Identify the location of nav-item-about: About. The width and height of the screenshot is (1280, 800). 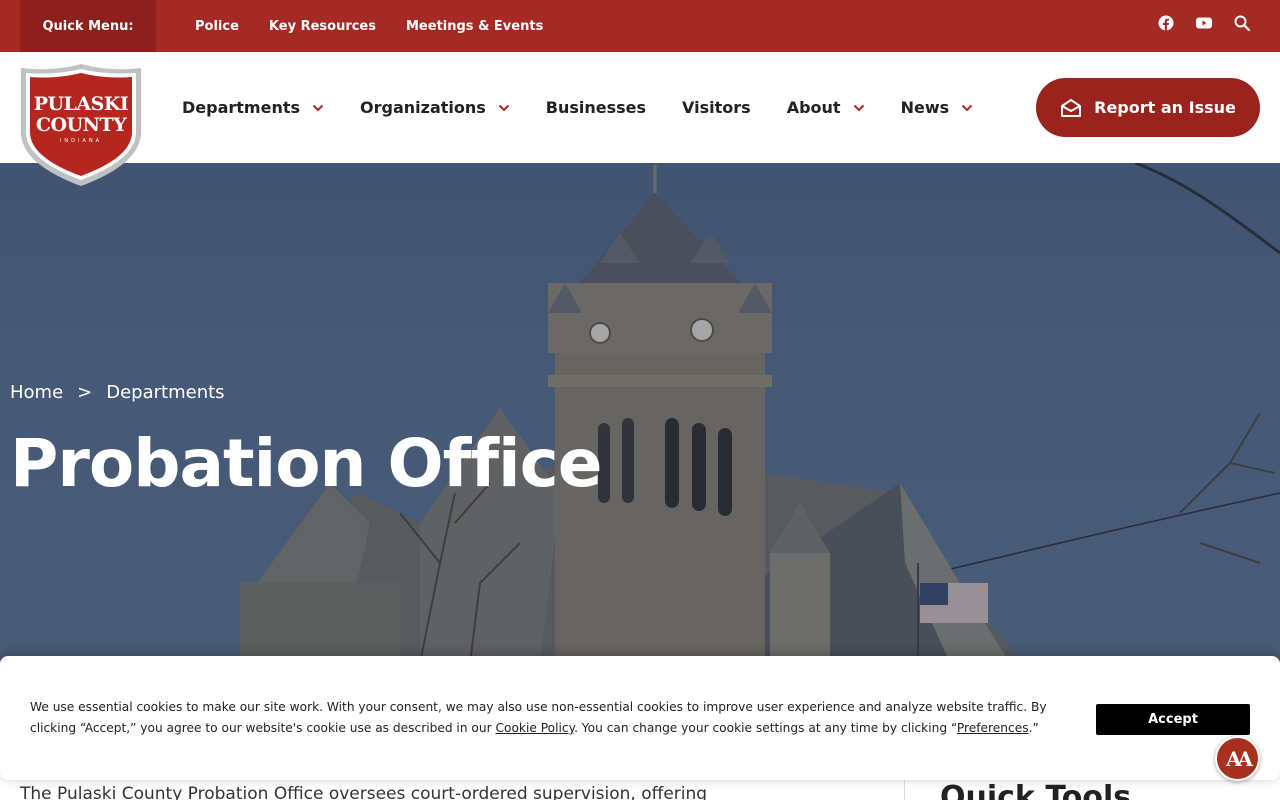
(826, 107).